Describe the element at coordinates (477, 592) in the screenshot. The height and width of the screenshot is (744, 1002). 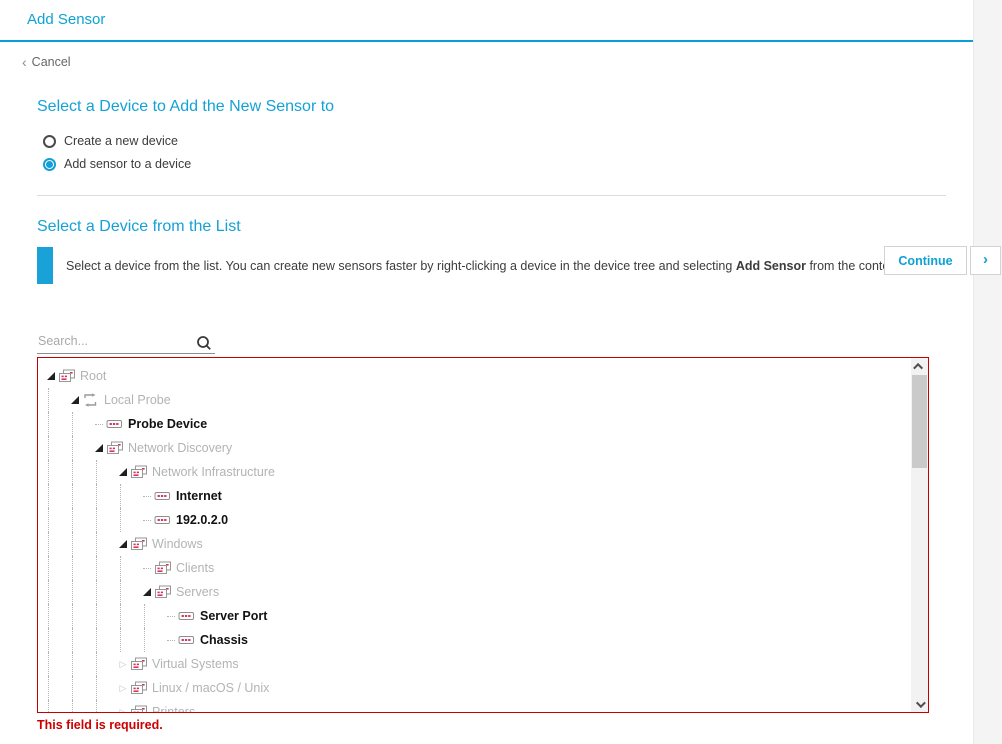
I see `tree-item: Servers` at that location.